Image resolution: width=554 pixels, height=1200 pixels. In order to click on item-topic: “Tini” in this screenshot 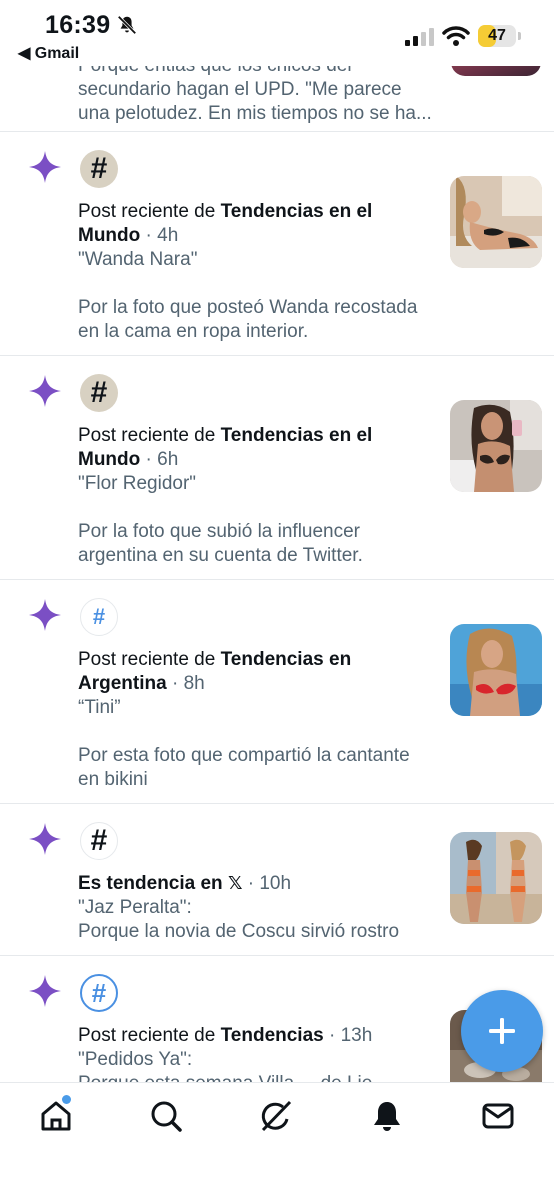, I will do `click(99, 707)`.